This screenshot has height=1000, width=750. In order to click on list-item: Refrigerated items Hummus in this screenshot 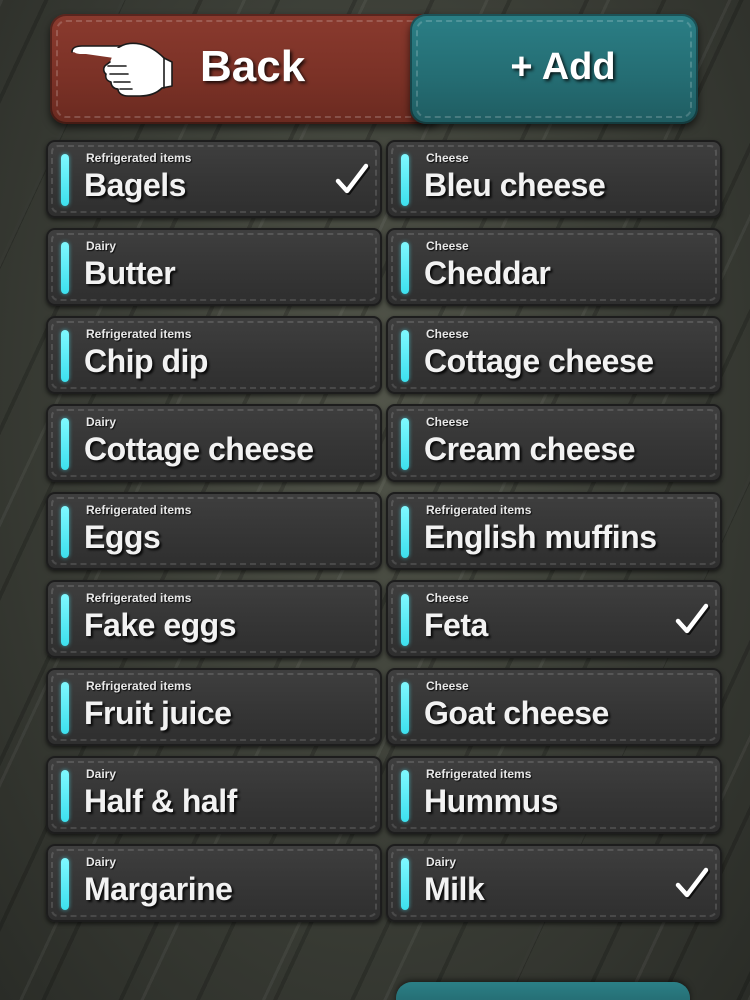, I will do `click(554, 795)`.